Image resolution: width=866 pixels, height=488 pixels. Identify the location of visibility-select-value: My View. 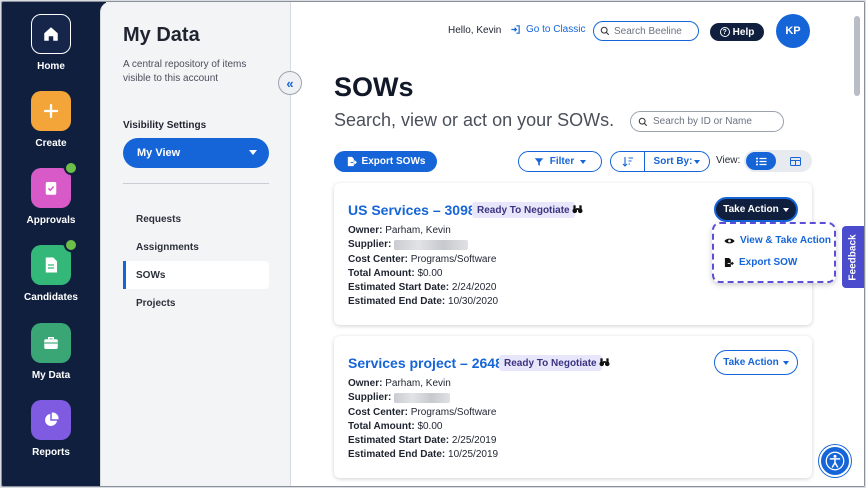
(159, 153).